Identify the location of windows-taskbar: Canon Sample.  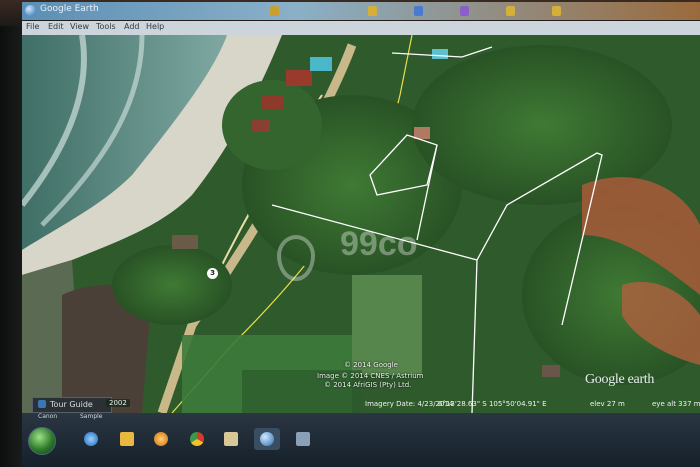
(361, 440).